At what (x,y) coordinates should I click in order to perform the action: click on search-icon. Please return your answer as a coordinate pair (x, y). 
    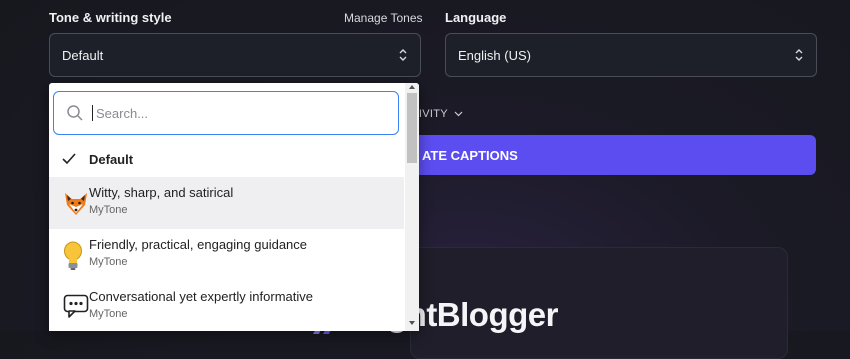
    Looking at the image, I should click on (75, 113).